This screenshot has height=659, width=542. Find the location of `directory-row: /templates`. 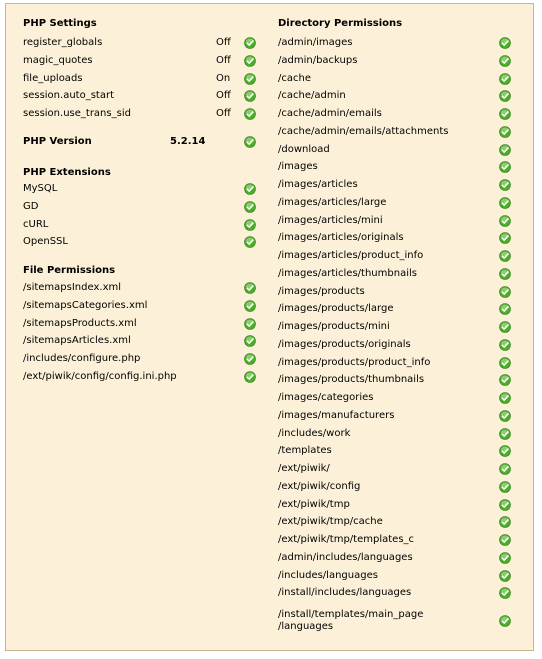

directory-row: /templates is located at coordinates (401, 451).